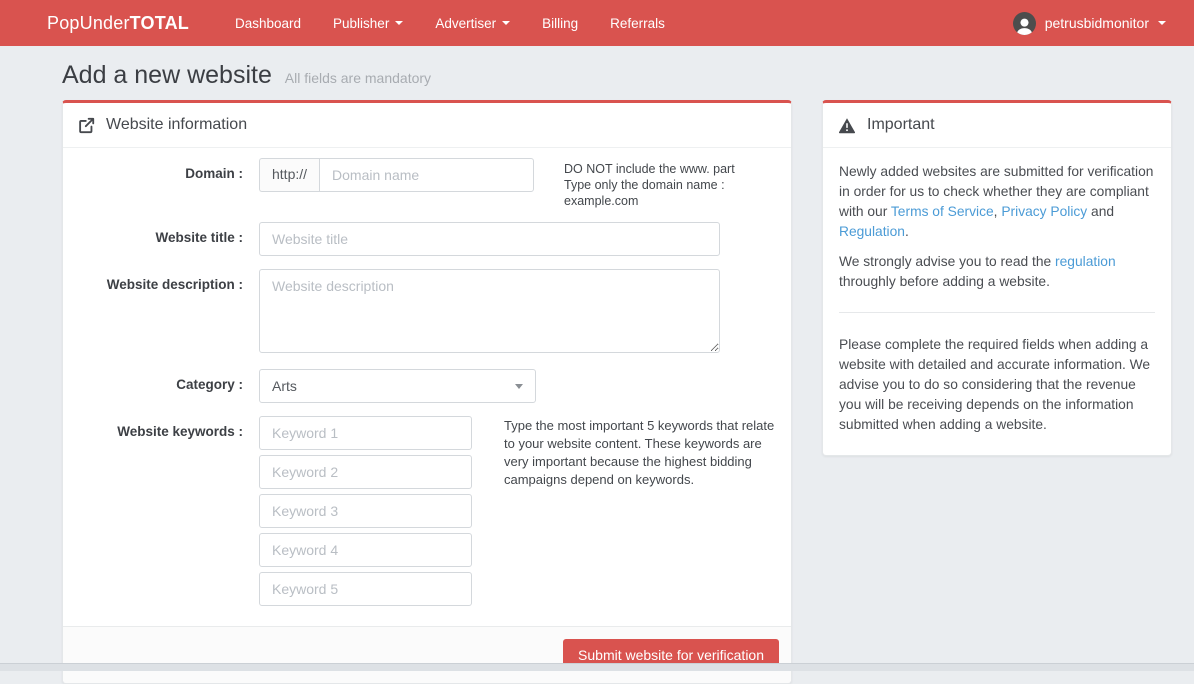  Describe the element at coordinates (944, 281) in the screenshot. I see `text-segment: throughly before adding a website.` at that location.